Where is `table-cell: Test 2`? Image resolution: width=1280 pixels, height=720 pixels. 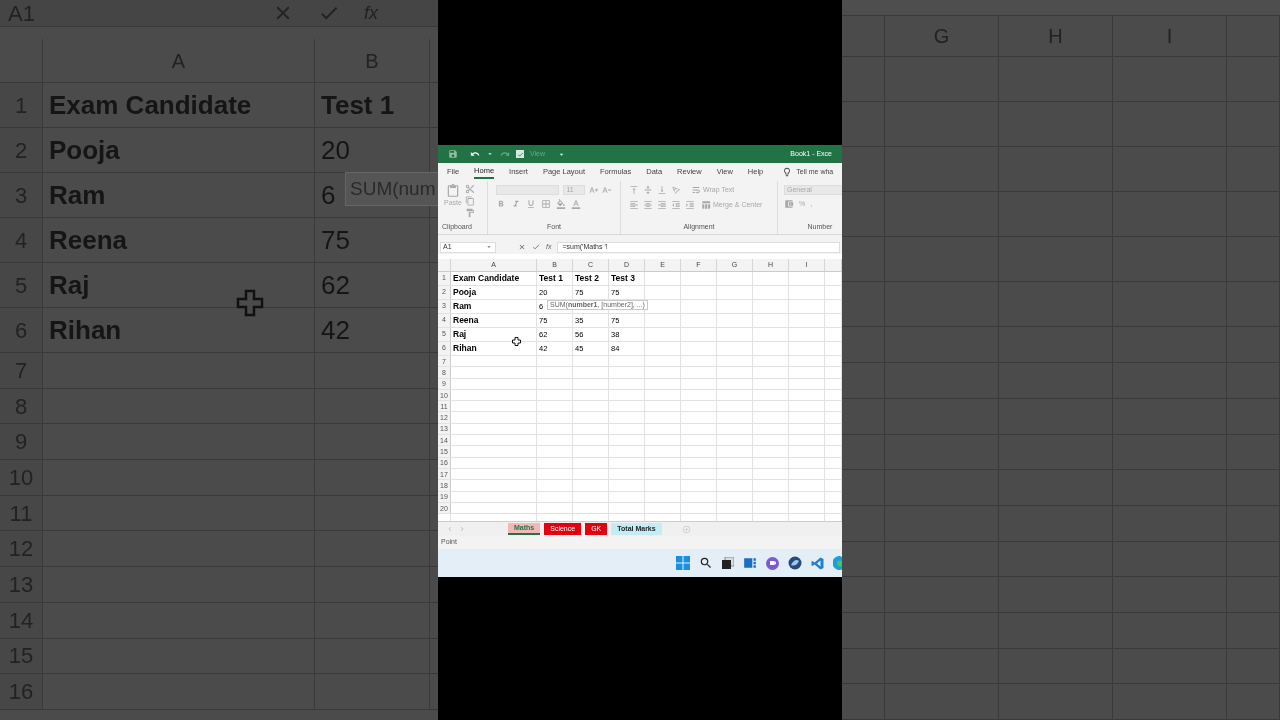 table-cell: Test 2 is located at coordinates (587, 278).